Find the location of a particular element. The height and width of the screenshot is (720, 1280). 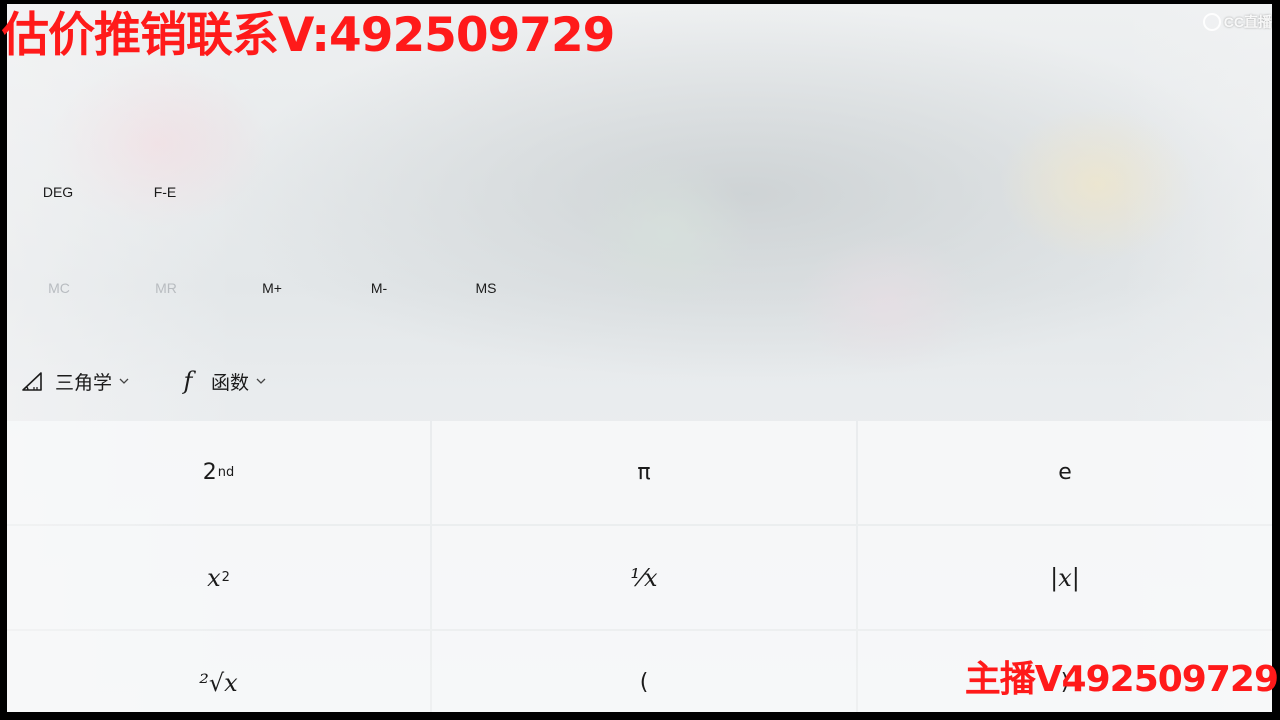

pi-key: π is located at coordinates (644, 472).